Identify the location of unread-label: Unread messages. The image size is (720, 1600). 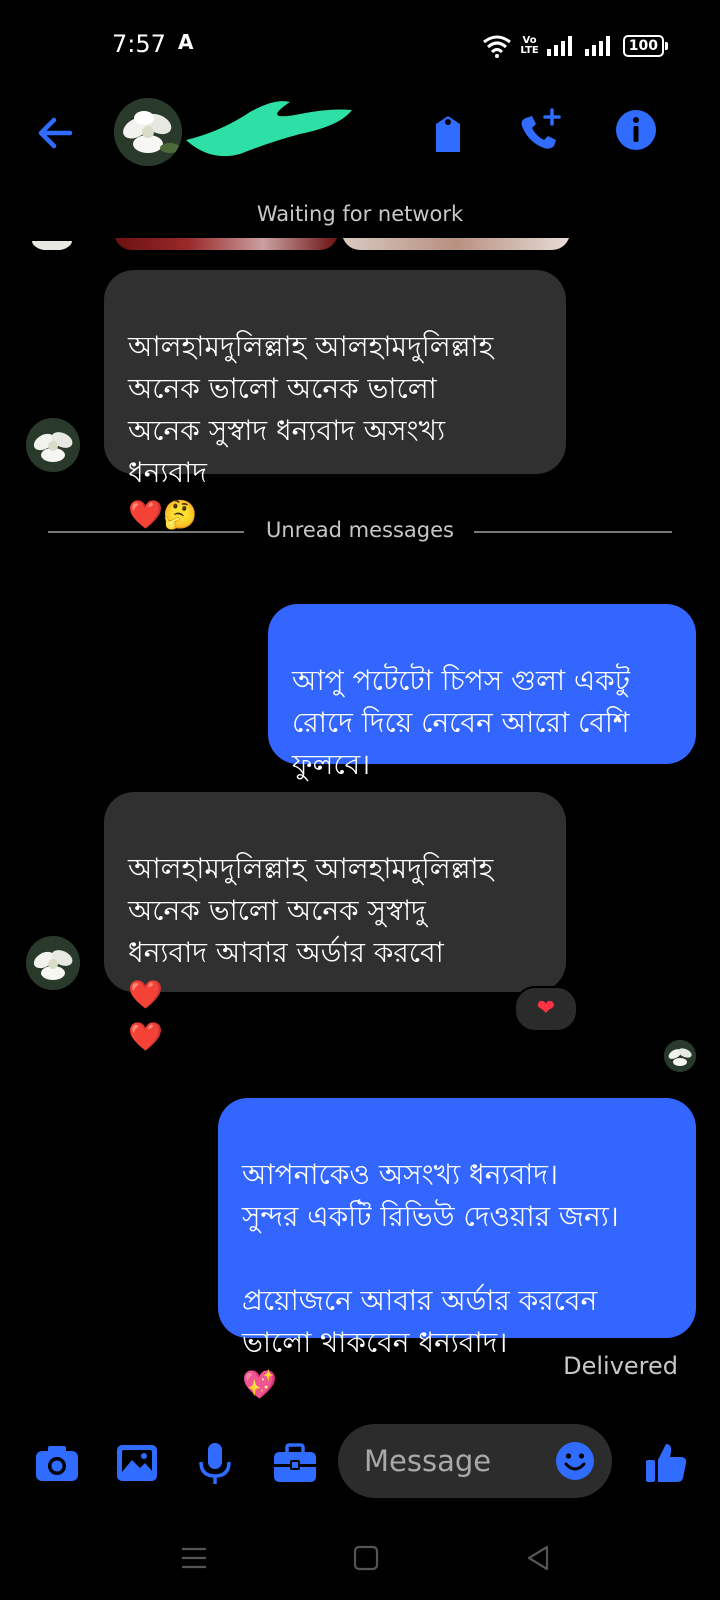
(360, 530).